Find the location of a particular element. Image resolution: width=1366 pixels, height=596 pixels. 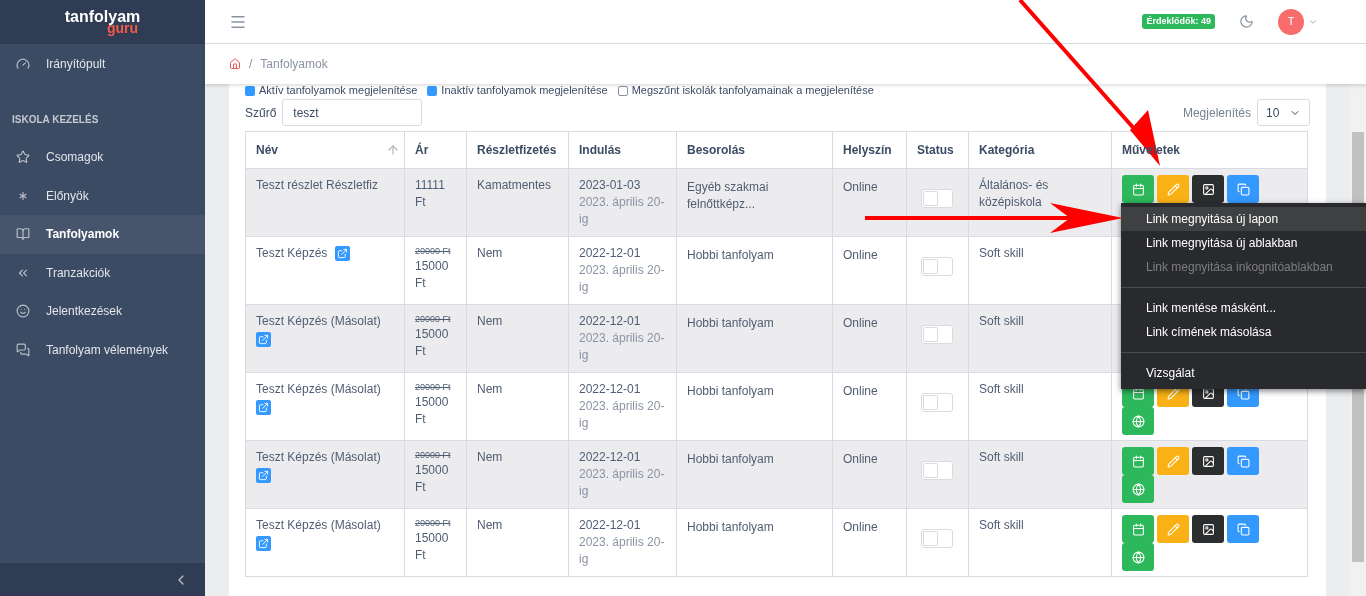

column-header: Besorolás is located at coordinates (754, 150).